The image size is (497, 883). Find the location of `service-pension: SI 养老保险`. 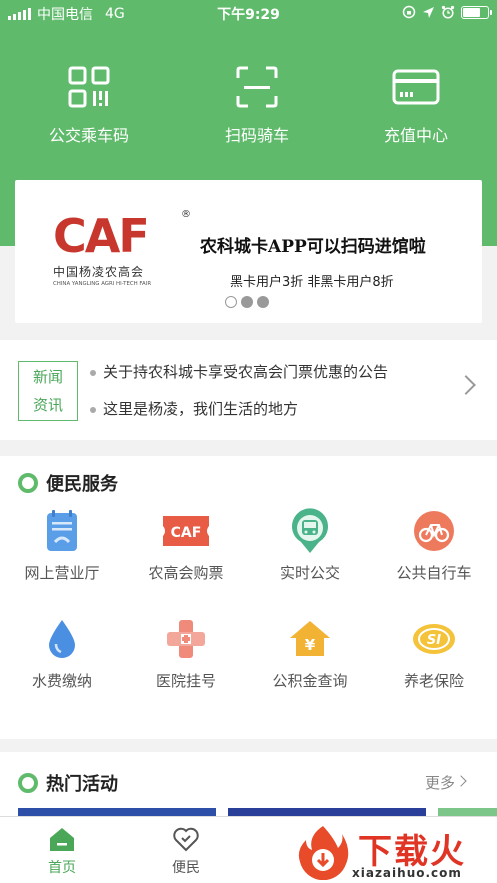

service-pension: SI 养老保险 is located at coordinates (434, 653).